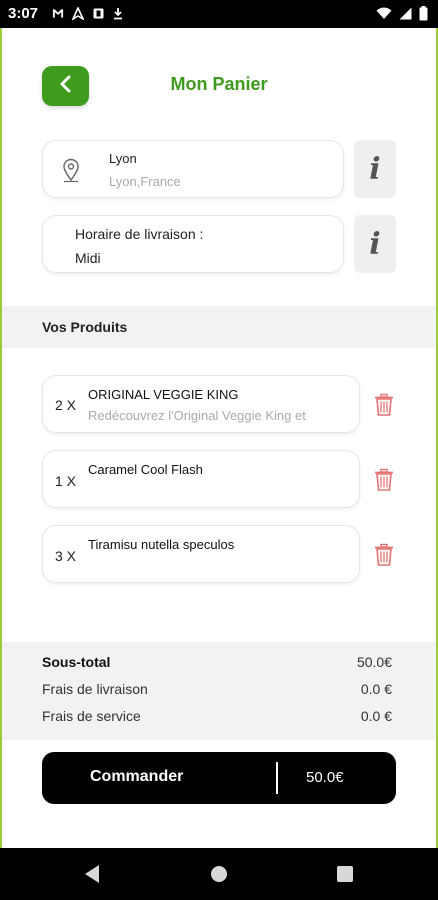 The width and height of the screenshot is (438, 900). I want to click on subtotal-value: 50.0€, so click(374, 662).